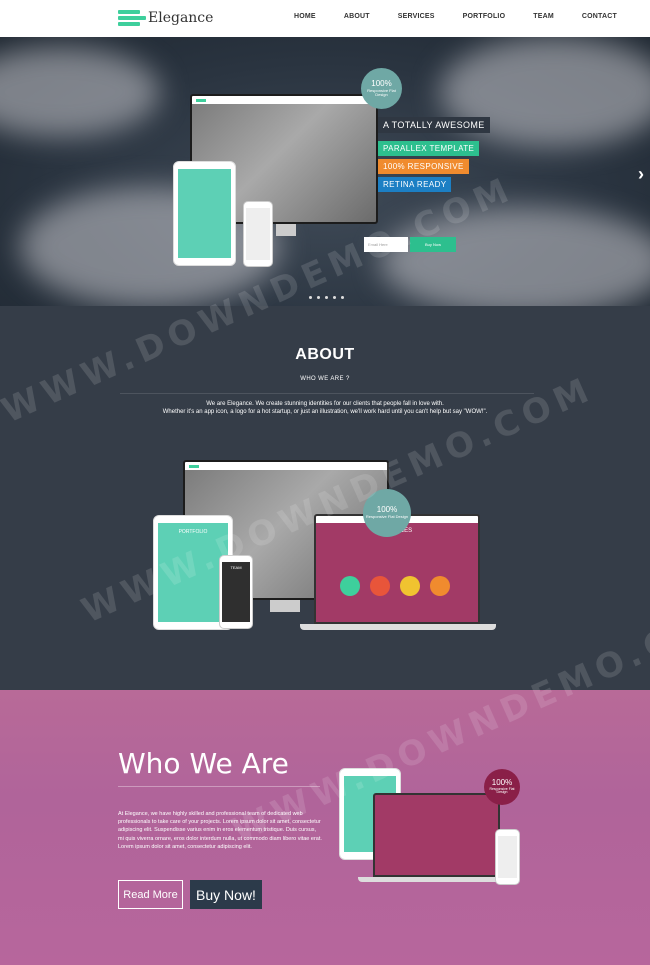  I want to click on logo-icon, so click(132, 18).